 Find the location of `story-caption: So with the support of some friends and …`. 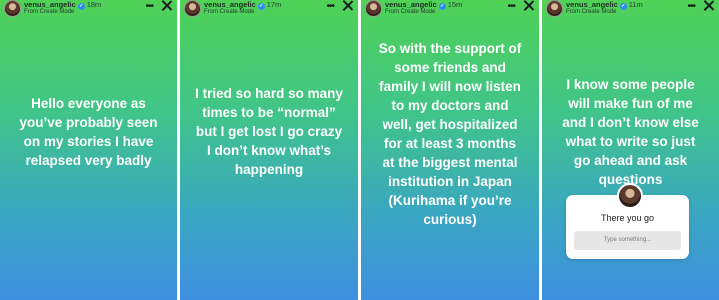

story-caption: So with the support of some friends and … is located at coordinates (450, 134).